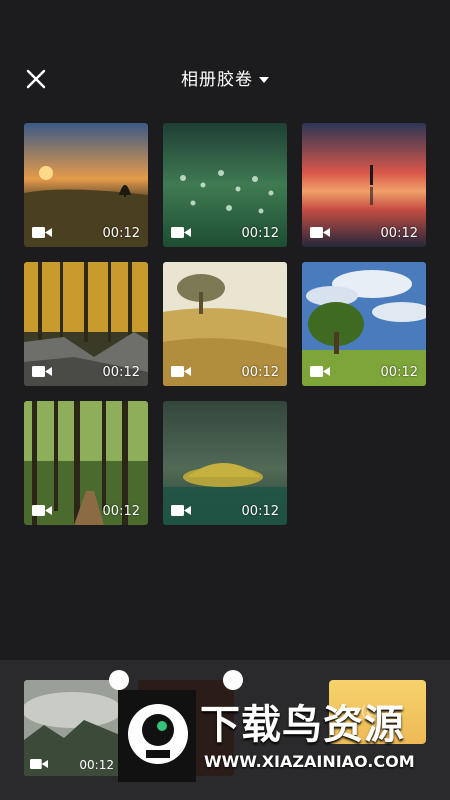 This screenshot has height=800, width=450. Describe the element at coordinates (157, 736) in the screenshot. I see `bird-logo-icon` at that location.